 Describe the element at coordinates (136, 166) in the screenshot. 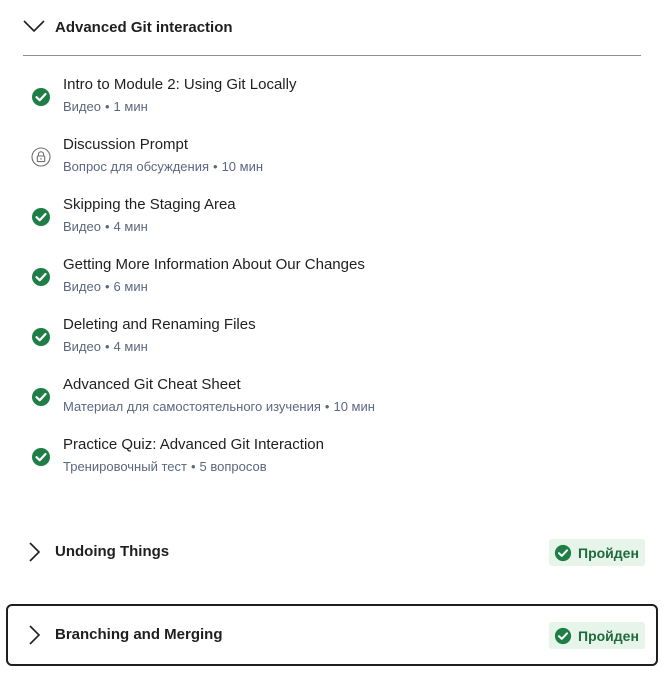

I see `lesson-type: Вопрос для обсуждения` at that location.